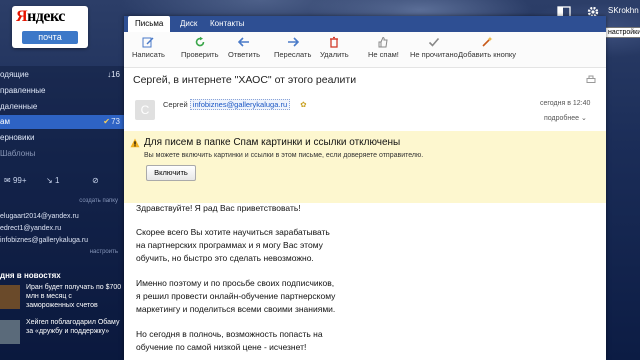  I want to click on forward-icon, so click(293, 42).